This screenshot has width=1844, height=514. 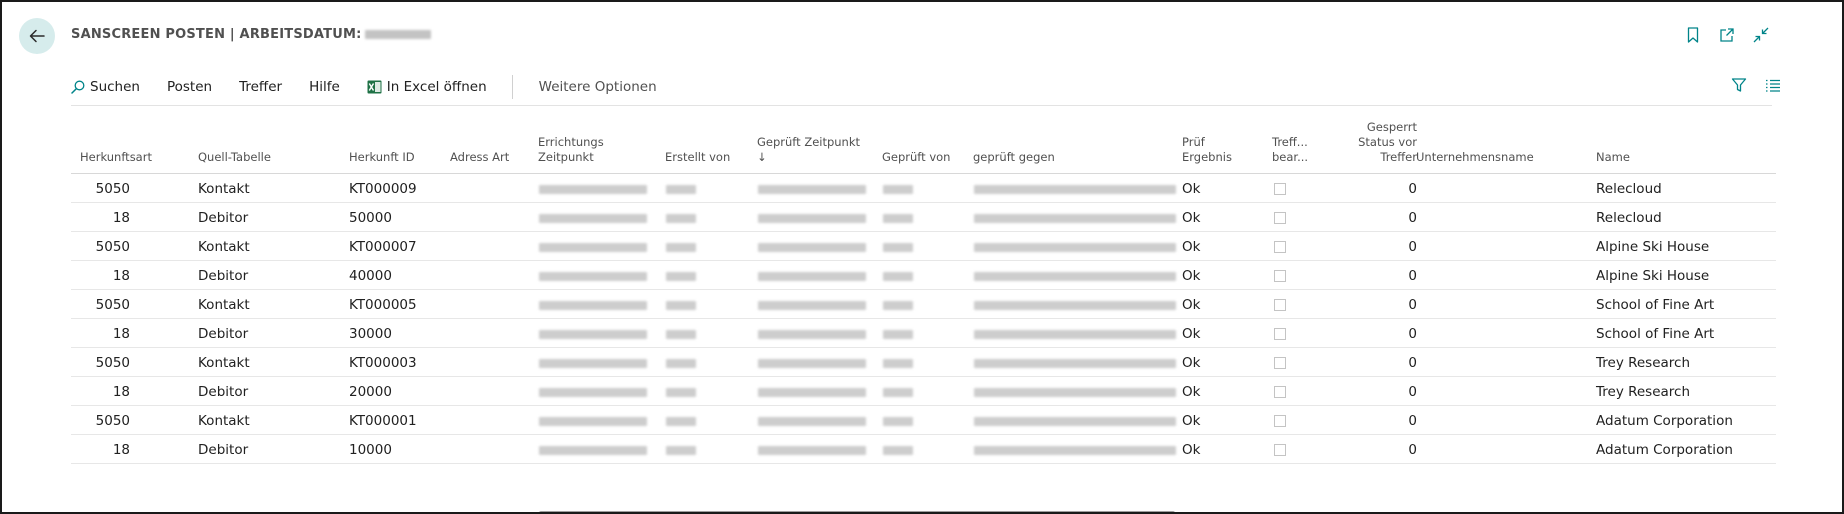 What do you see at coordinates (370, 218) in the screenshot?
I see `cell-herkunft-id: 50000` at bounding box center [370, 218].